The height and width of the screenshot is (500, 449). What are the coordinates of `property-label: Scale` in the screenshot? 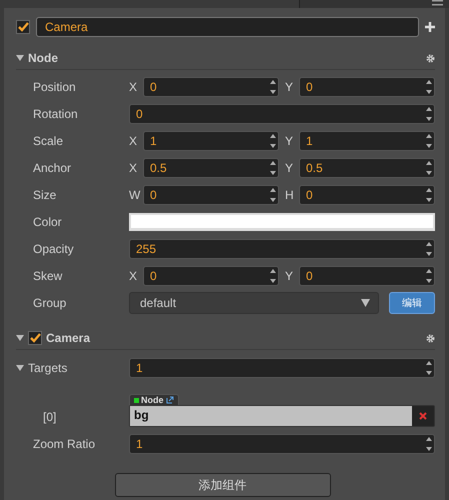 It's located at (48, 141).